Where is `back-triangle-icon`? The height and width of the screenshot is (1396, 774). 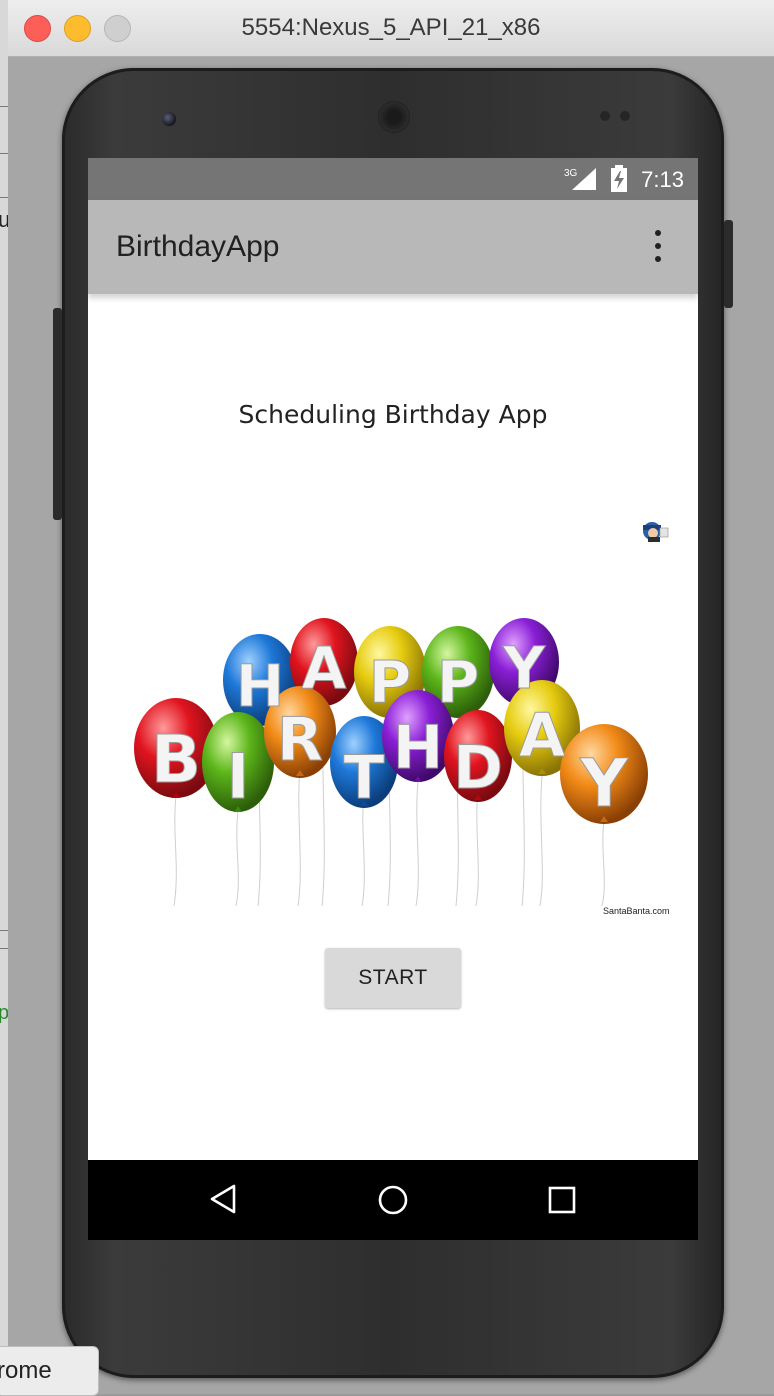 back-triangle-icon is located at coordinates (223, 1199).